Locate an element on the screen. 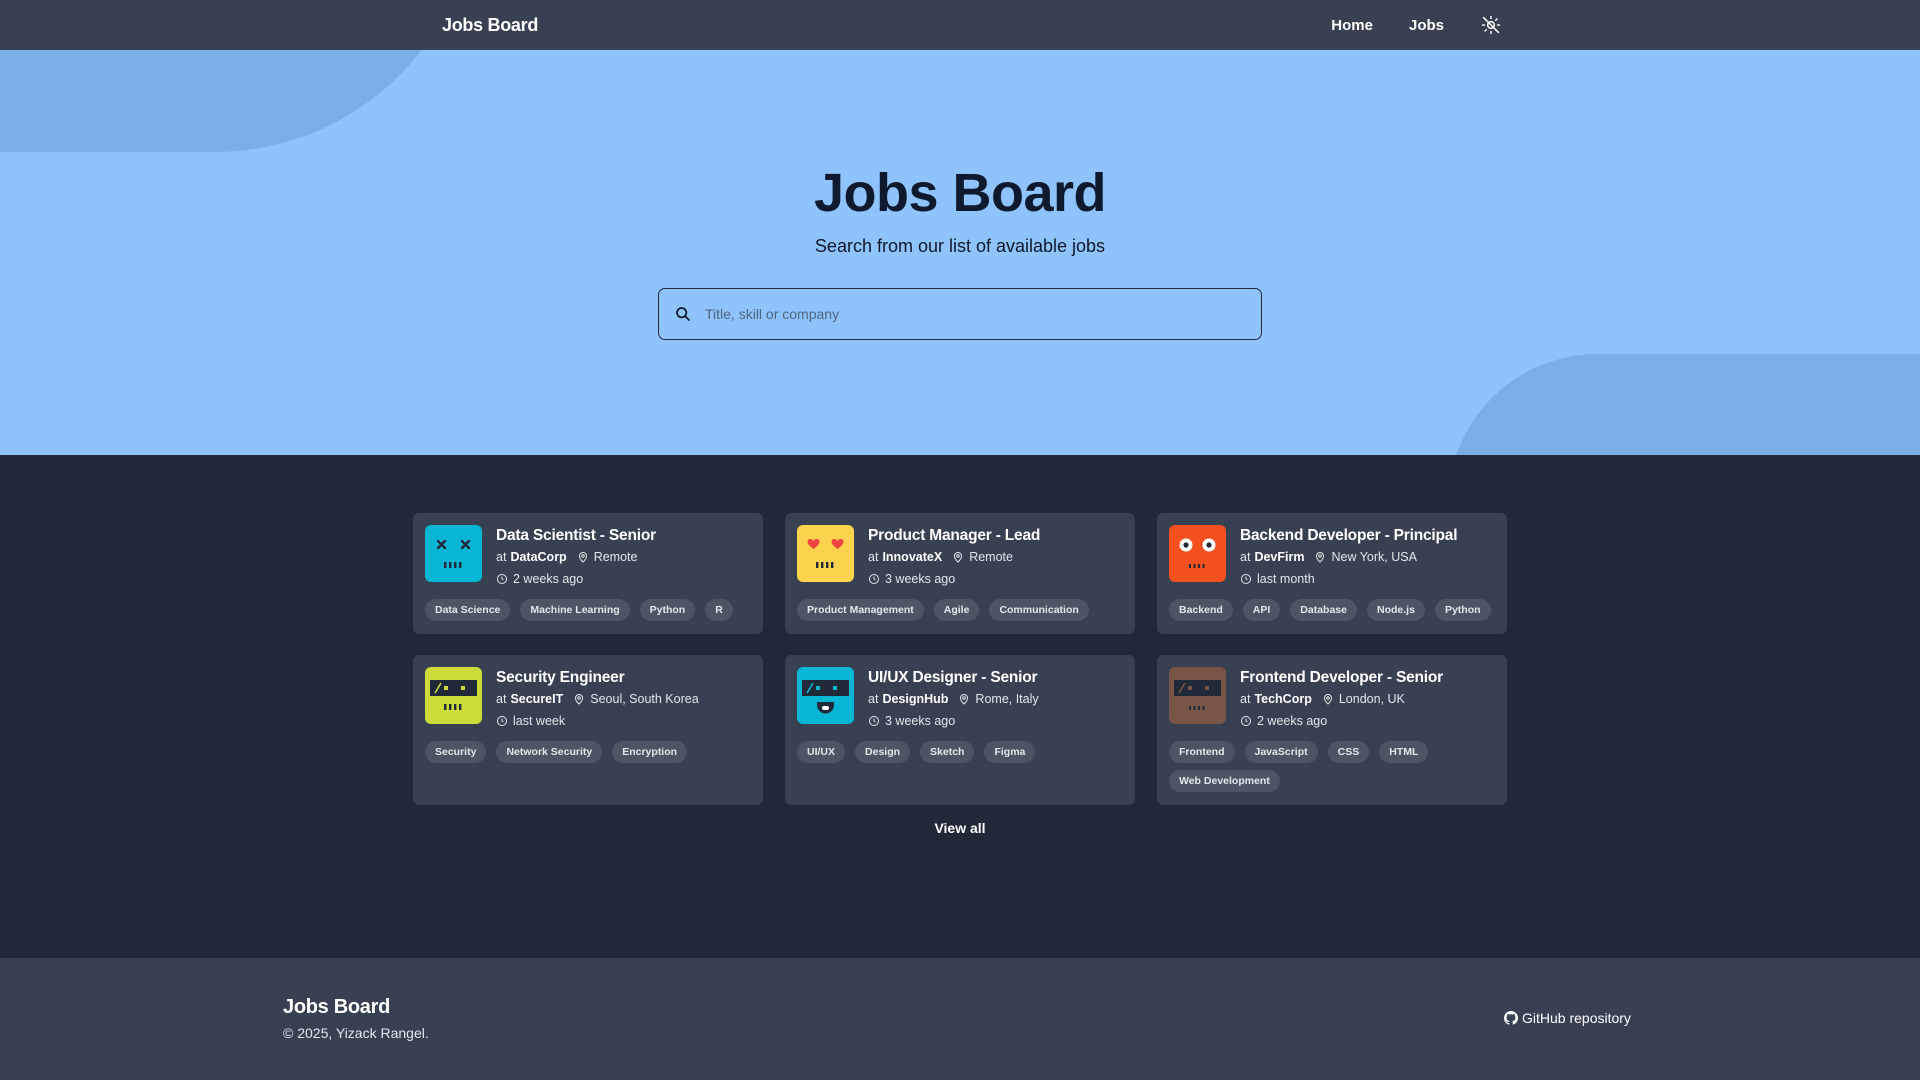  job-posted-time: last month is located at coordinates (1286, 579).